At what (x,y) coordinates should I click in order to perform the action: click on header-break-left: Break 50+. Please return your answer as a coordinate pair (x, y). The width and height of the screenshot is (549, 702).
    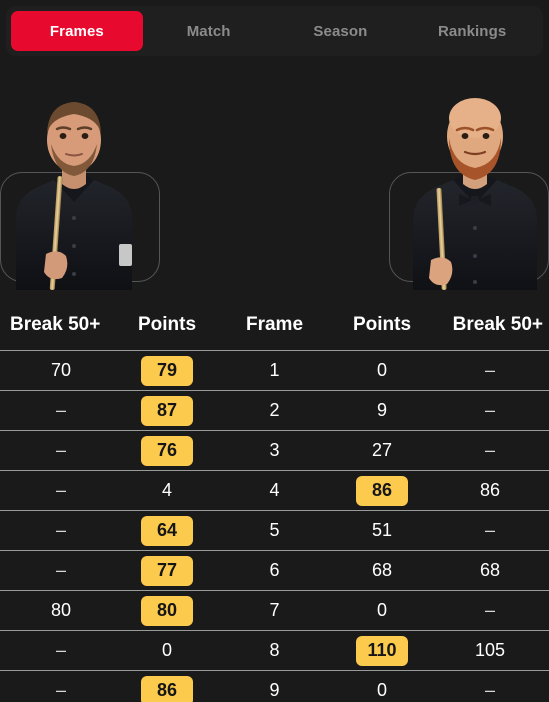
    Looking at the image, I should click on (55, 324).